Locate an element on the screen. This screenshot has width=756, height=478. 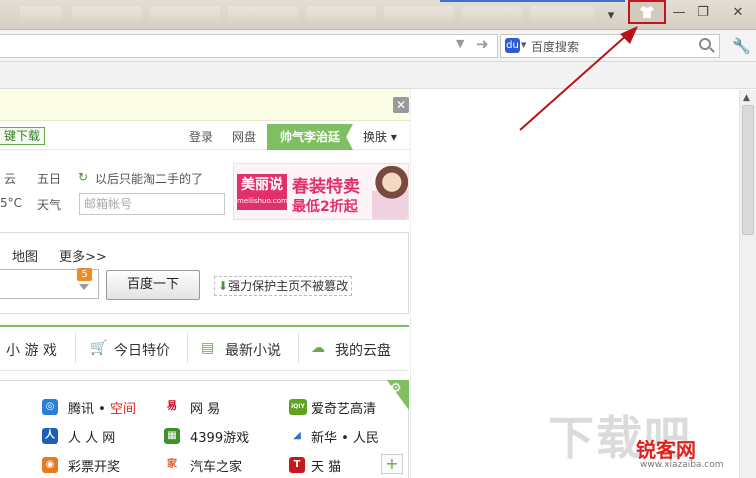
content-divider is located at coordinates (410, 283).